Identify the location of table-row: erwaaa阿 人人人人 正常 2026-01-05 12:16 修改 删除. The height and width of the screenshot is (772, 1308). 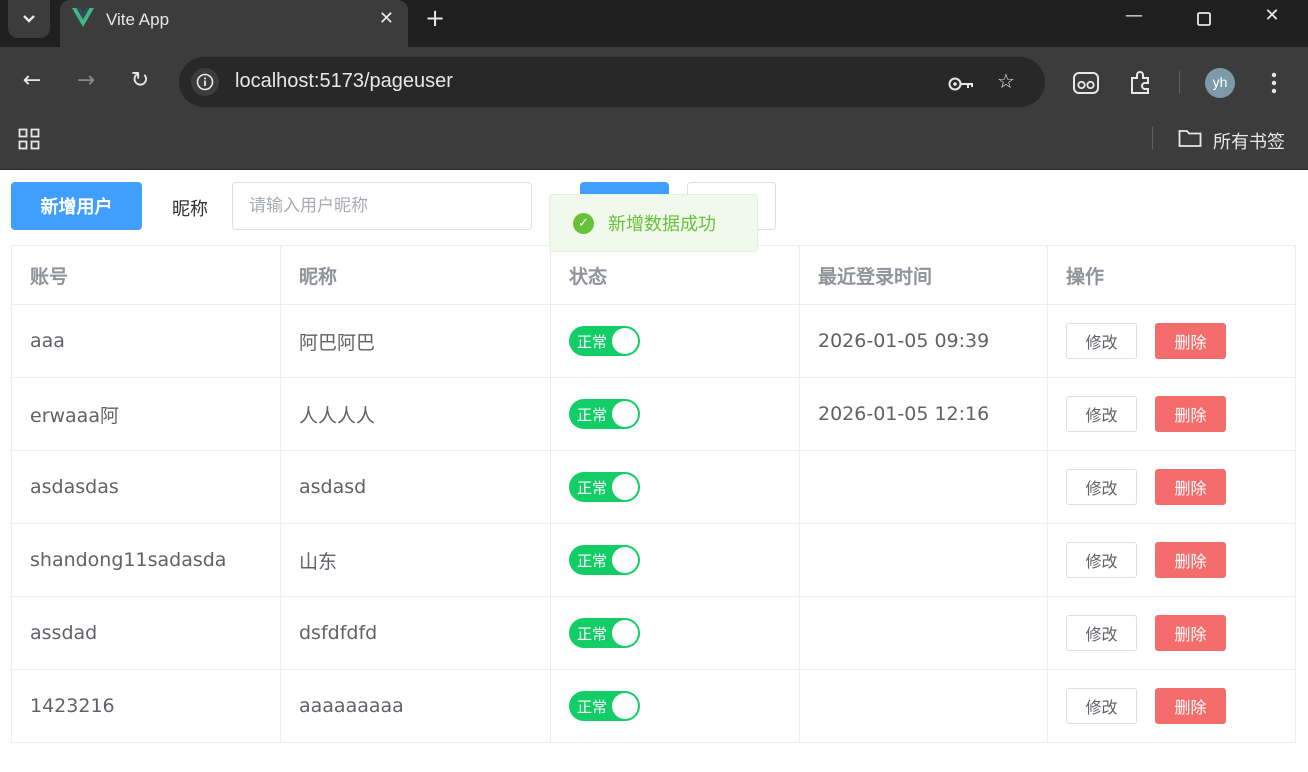
(653, 414).